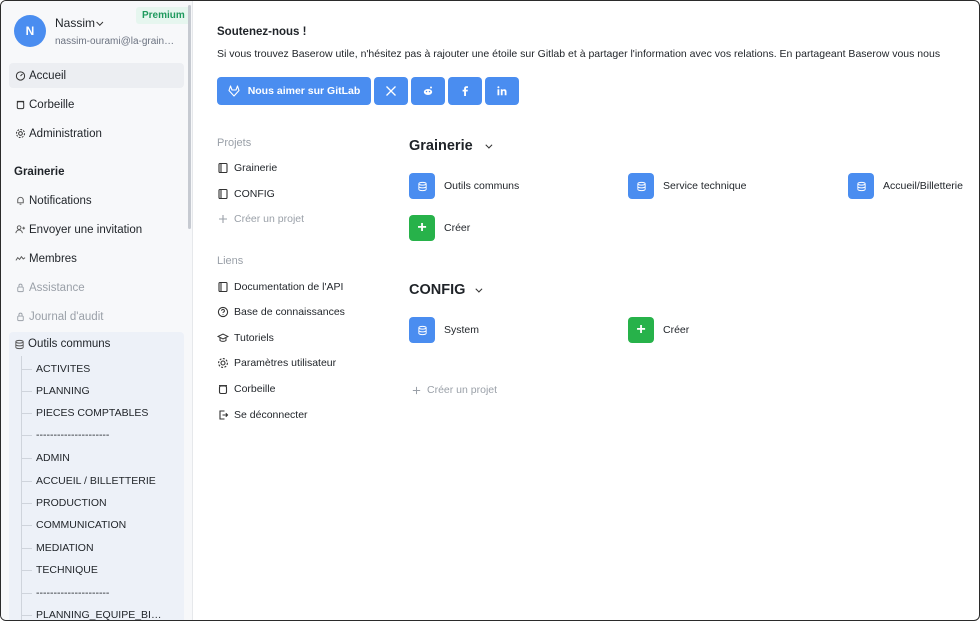 This screenshot has height=621, width=980. What do you see at coordinates (256, 168) in the screenshot?
I see `project-label: Grainerie` at bounding box center [256, 168].